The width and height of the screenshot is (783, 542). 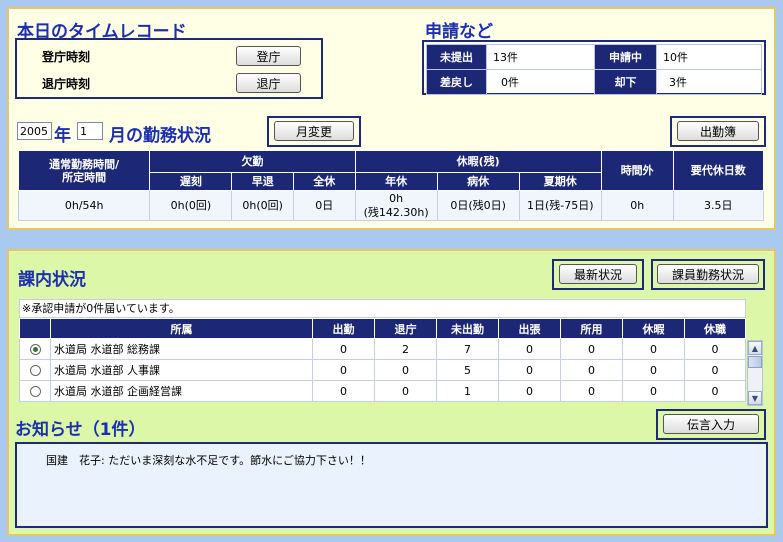 I want to click on unsubmitted-label: 未提出, so click(x=456, y=57).